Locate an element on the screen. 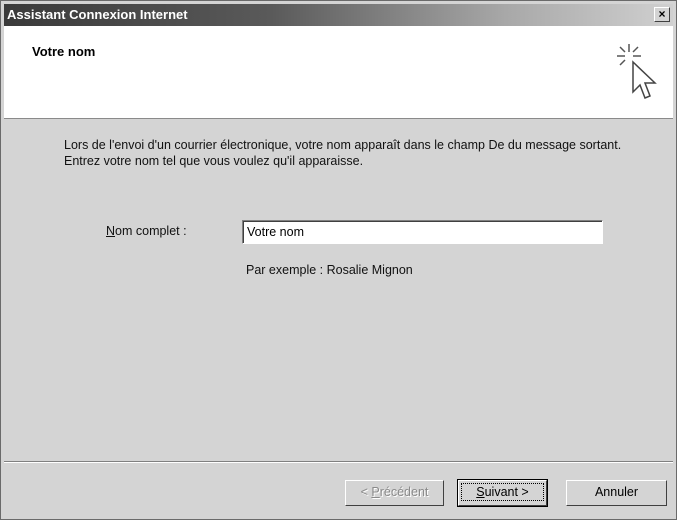  footer-separator is located at coordinates (338, 462).